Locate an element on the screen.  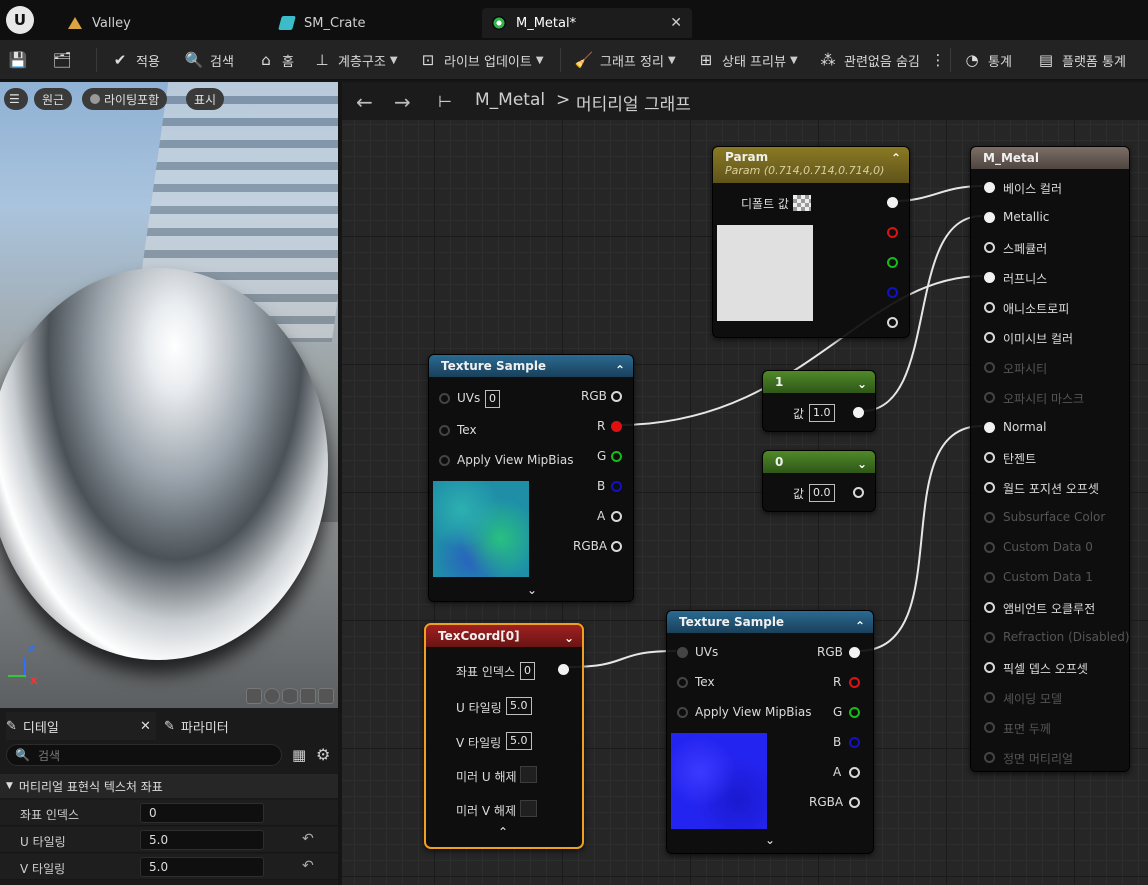
perspective-button: 원근 is located at coordinates (53, 99).